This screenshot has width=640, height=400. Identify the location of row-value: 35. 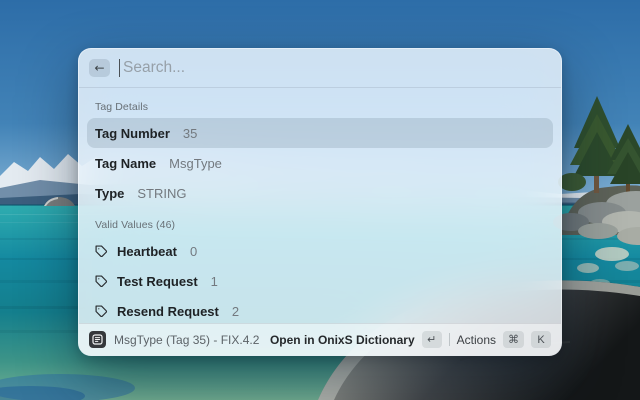
(190, 133).